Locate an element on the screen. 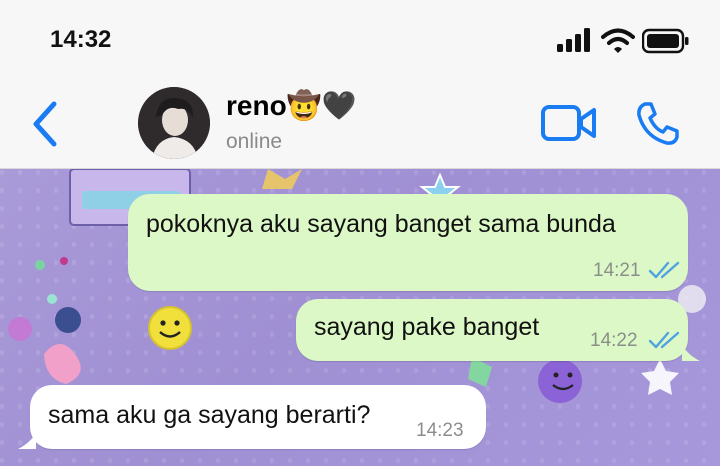  video-call-icon is located at coordinates (569, 123).